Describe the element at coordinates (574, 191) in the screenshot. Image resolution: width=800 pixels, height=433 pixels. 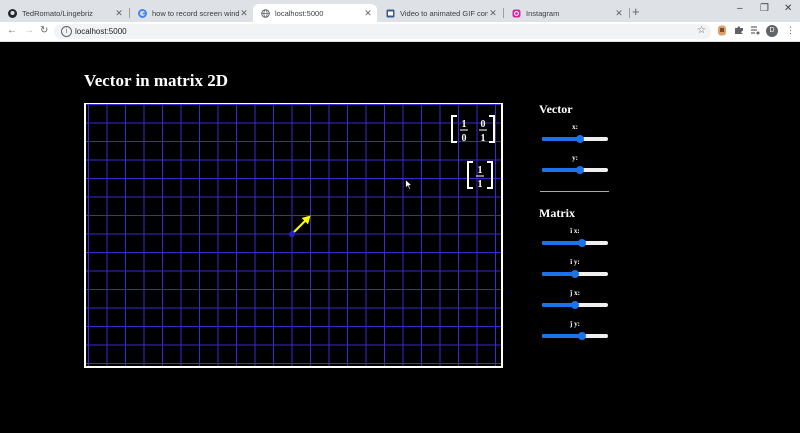
I see `divider` at that location.